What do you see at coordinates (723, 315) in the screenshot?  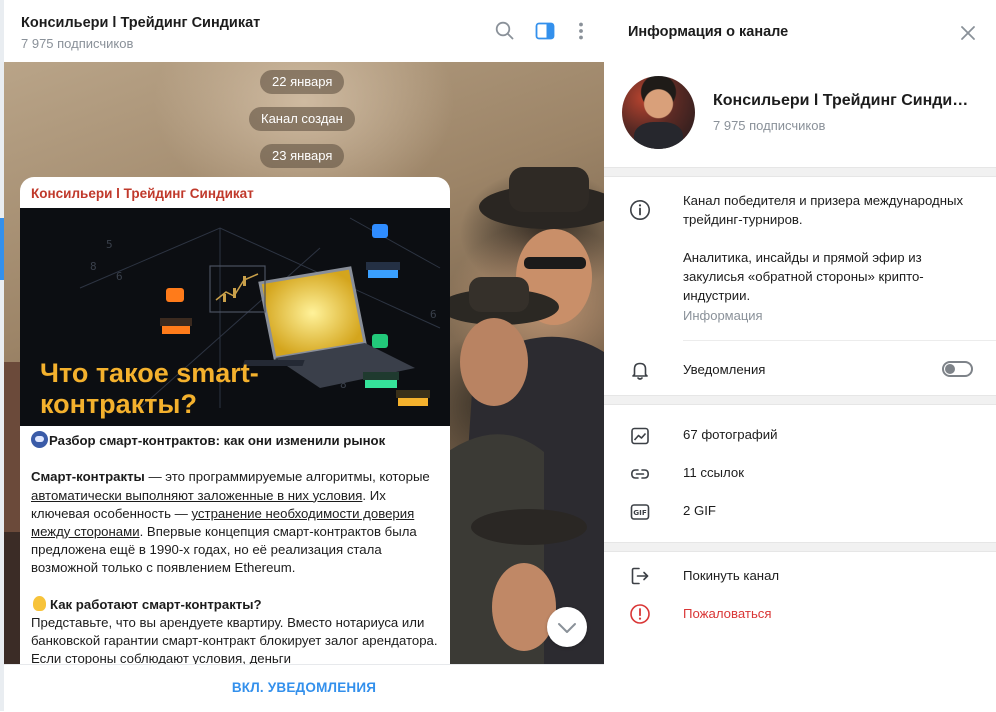 I see `description-label: Информация` at bounding box center [723, 315].